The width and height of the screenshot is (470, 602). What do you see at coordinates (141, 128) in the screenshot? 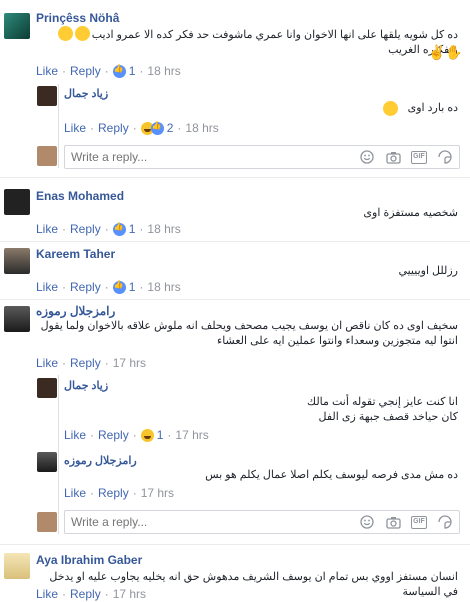
I see `comment-actions: Like · Reply · 2 · 18 hrs` at bounding box center [141, 128].